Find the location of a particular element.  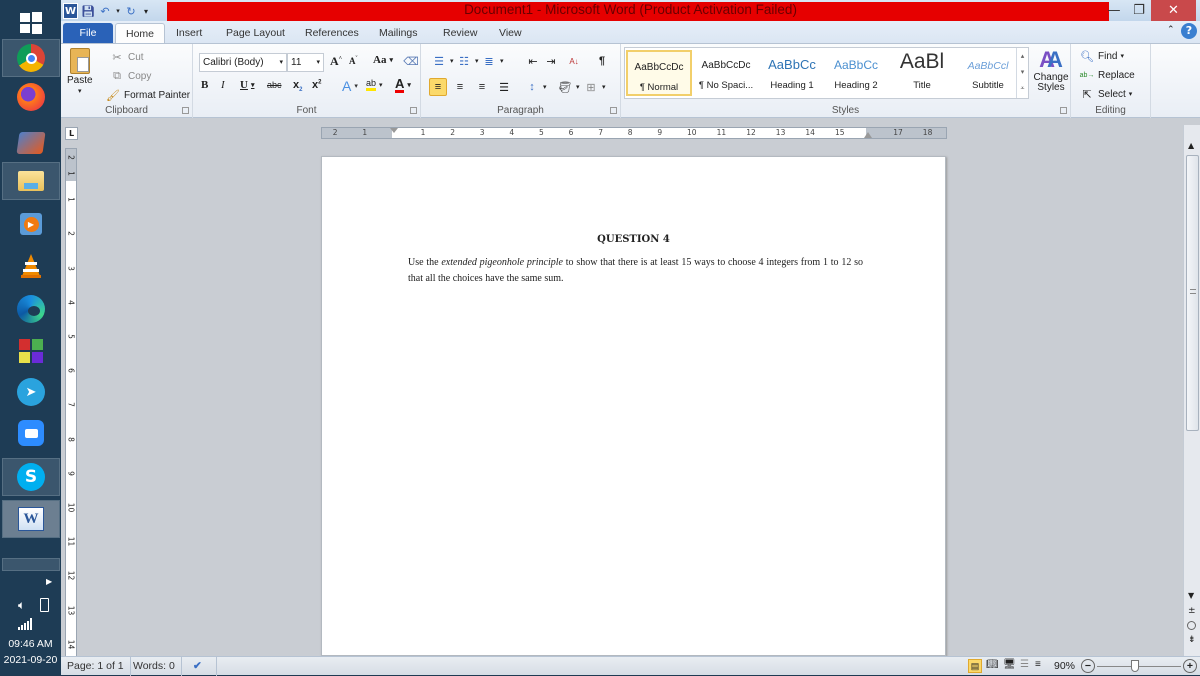

volume-icon: 🔈︎ is located at coordinates (21, 605).